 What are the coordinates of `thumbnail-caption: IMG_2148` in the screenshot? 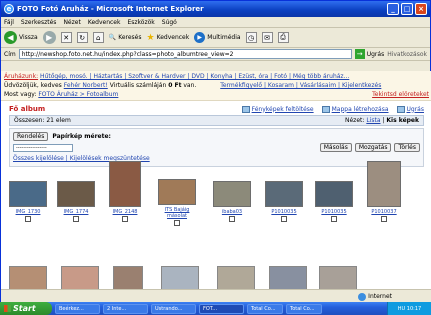 It's located at (125, 212).